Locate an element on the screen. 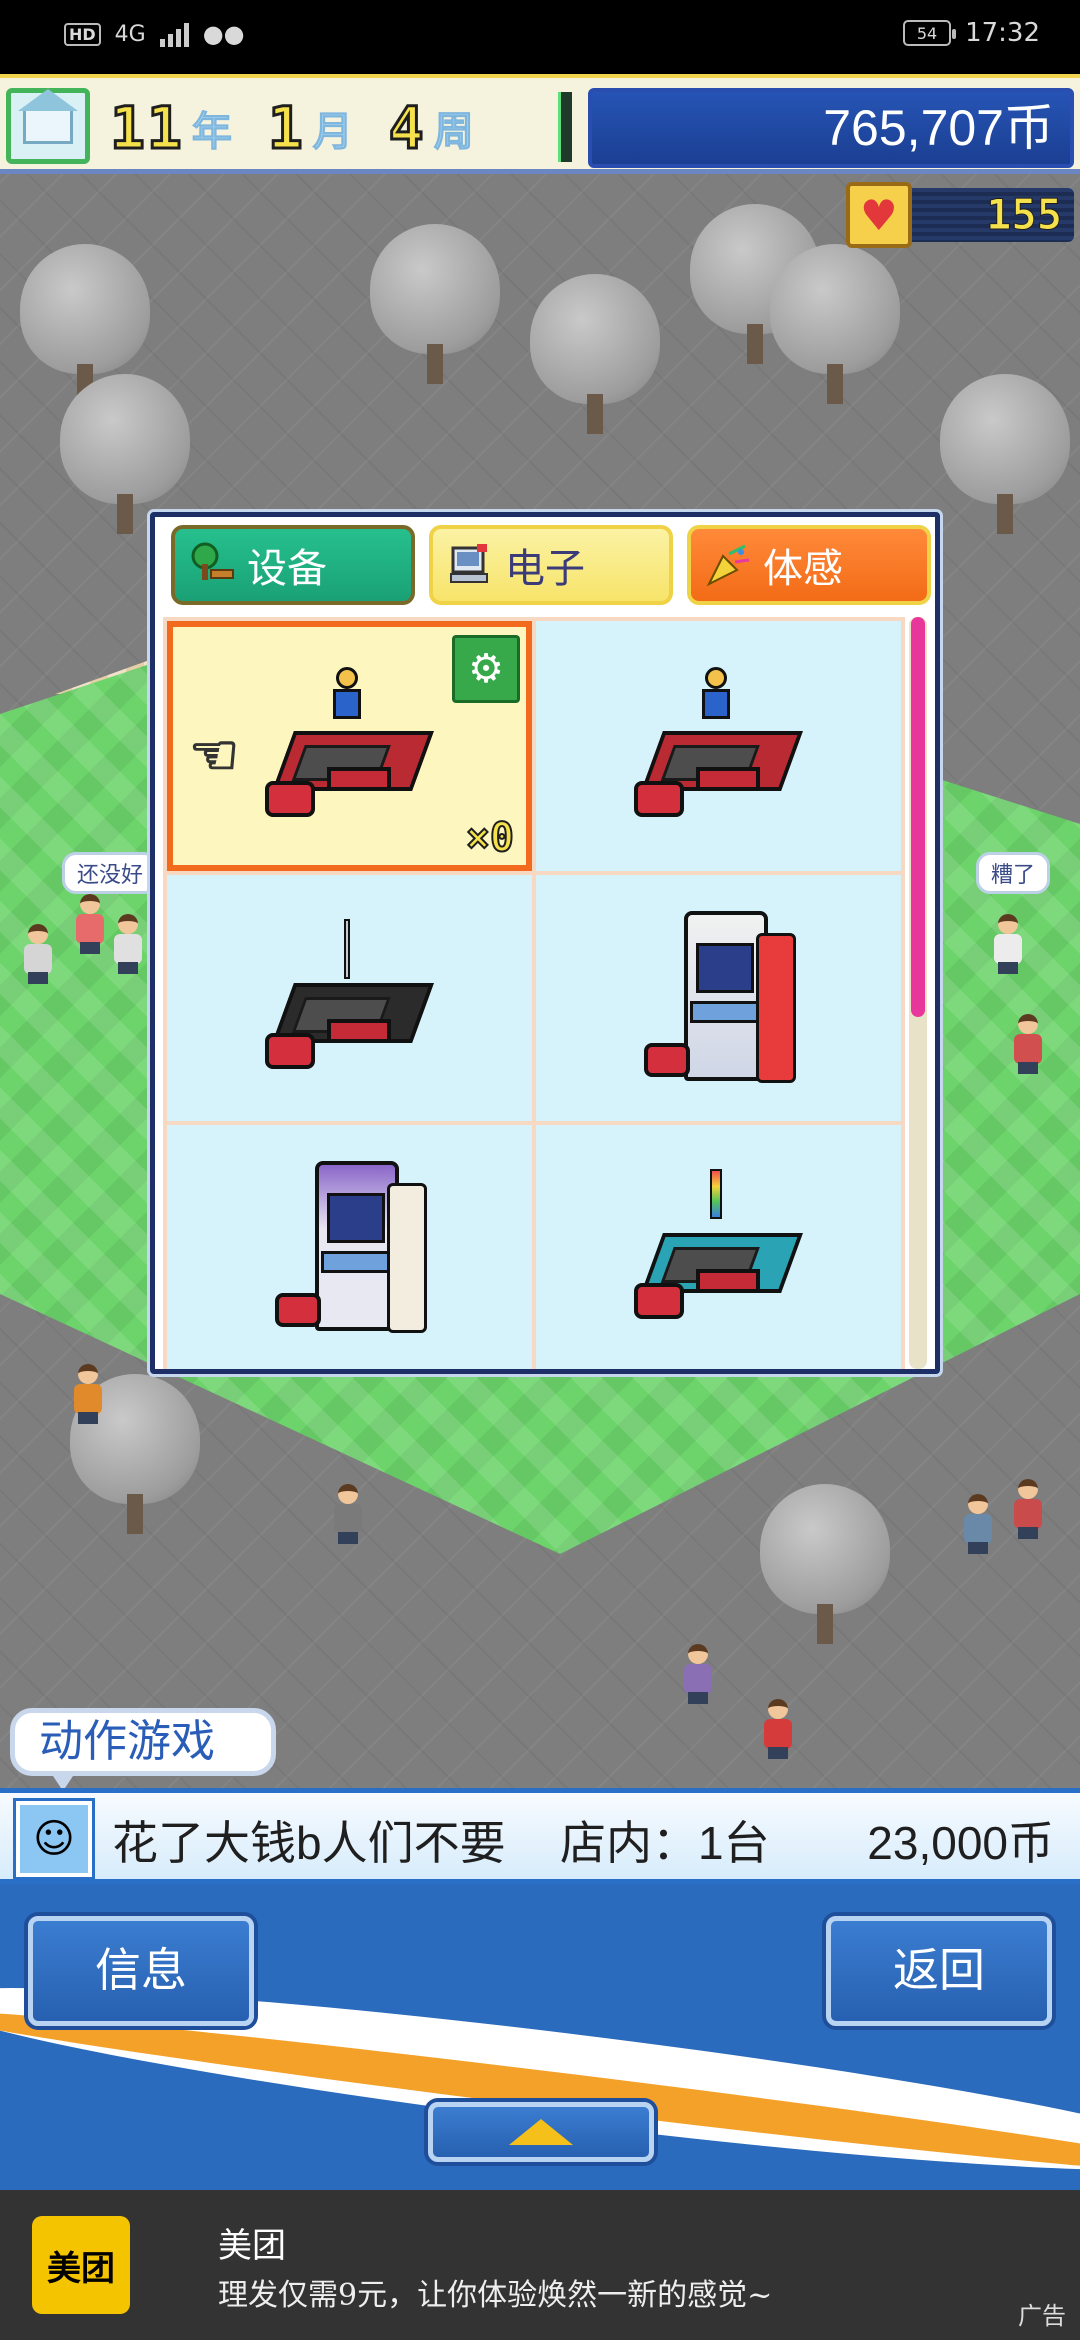  heart-icon: ♥ is located at coordinates (879, 215).